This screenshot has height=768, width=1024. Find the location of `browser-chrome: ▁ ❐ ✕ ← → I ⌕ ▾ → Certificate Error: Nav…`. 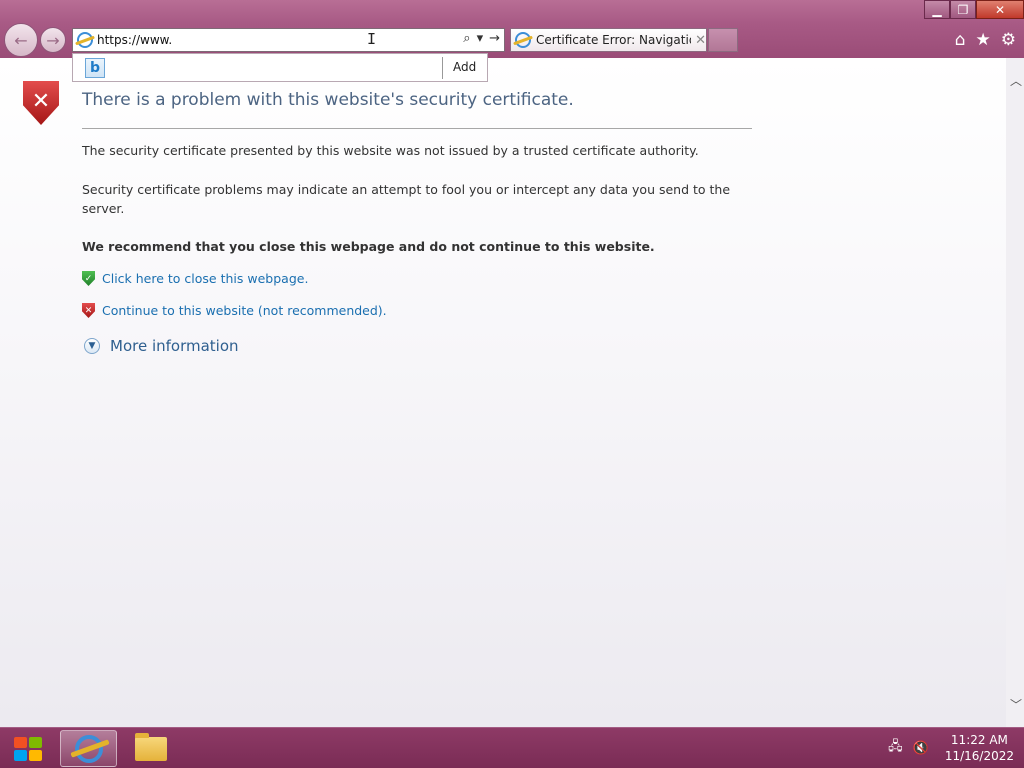

browser-chrome: ▁ ❐ ✕ ← → I ⌕ ▾ → Certificate Error: Nav… is located at coordinates (512, 29).